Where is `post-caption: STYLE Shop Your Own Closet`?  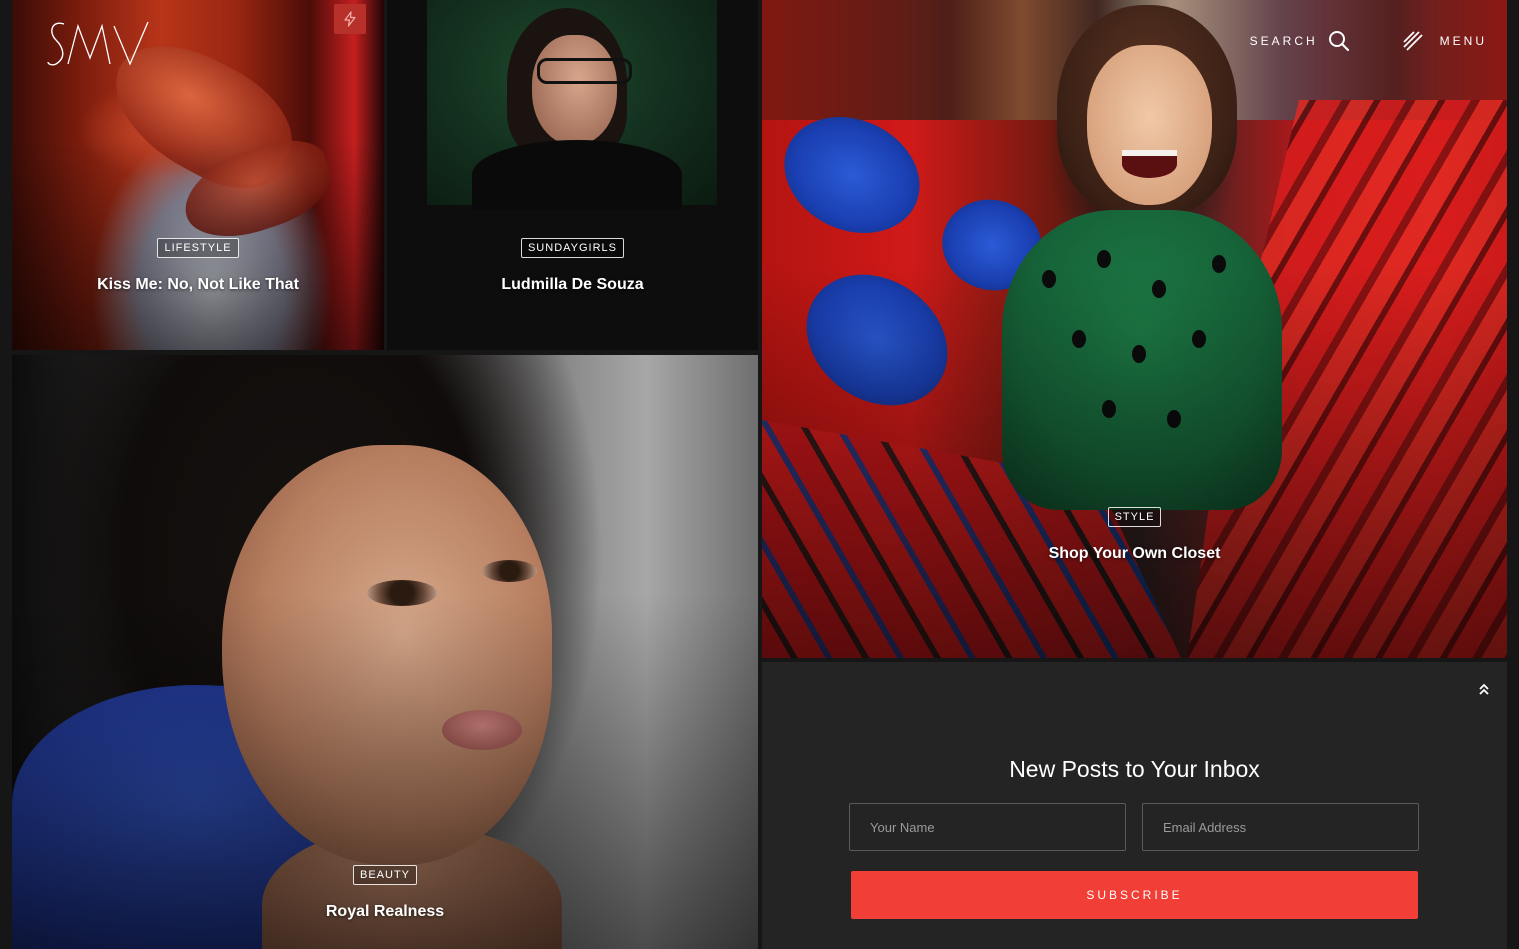
post-caption: STYLE Shop Your Own Closet is located at coordinates (1134, 535).